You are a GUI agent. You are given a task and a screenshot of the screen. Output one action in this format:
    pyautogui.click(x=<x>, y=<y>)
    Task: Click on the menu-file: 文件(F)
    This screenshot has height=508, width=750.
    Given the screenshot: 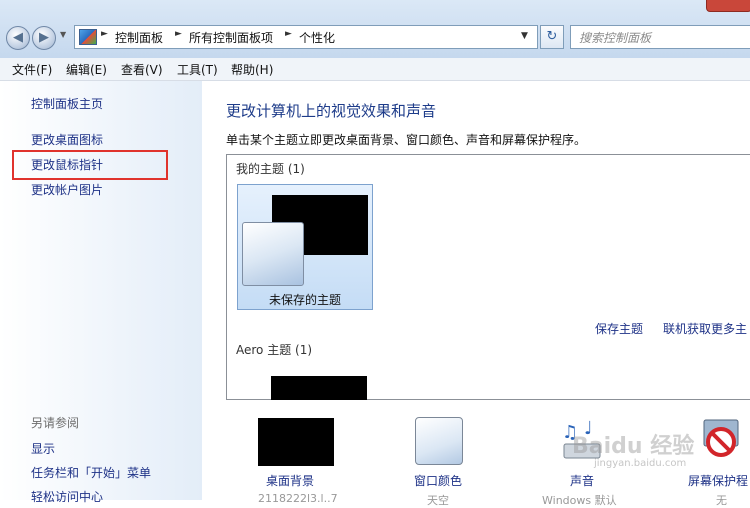 What is the action you would take?
    pyautogui.click(x=32, y=69)
    